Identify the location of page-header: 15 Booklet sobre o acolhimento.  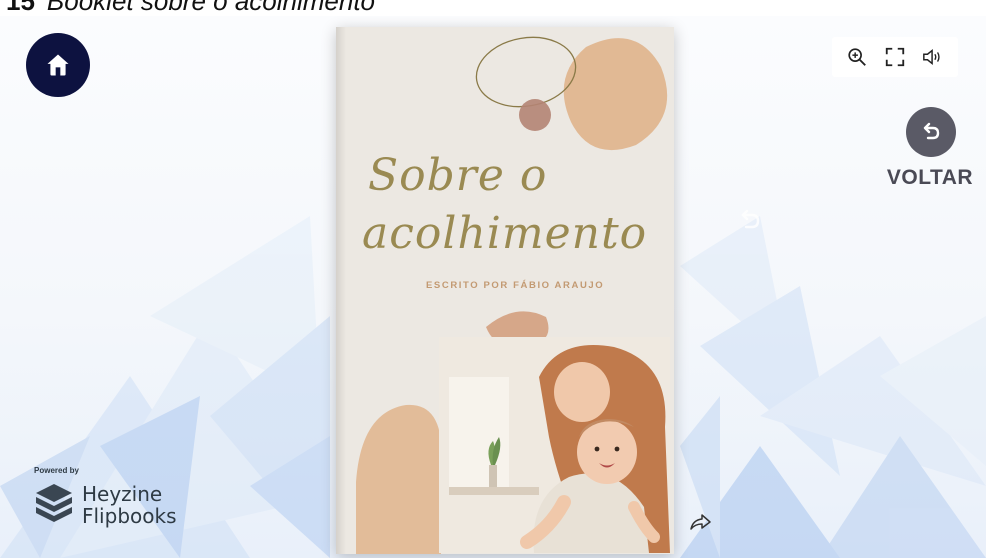
(493, 8).